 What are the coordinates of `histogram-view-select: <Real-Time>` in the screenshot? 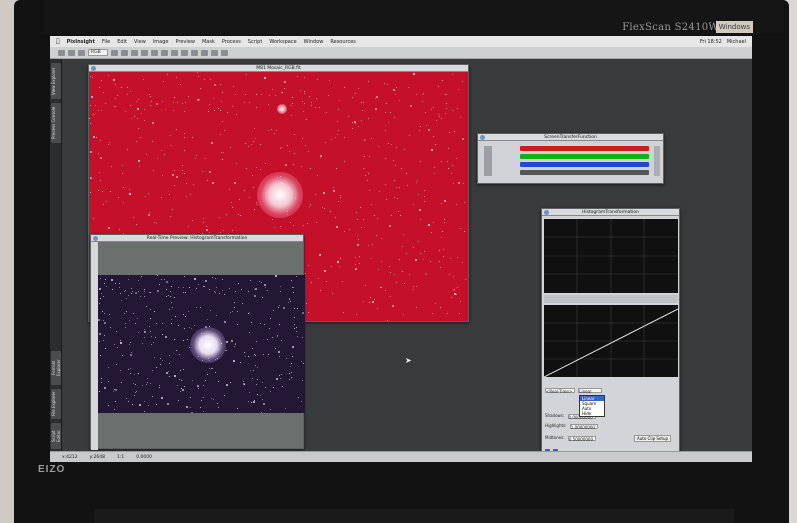 It's located at (560, 390).